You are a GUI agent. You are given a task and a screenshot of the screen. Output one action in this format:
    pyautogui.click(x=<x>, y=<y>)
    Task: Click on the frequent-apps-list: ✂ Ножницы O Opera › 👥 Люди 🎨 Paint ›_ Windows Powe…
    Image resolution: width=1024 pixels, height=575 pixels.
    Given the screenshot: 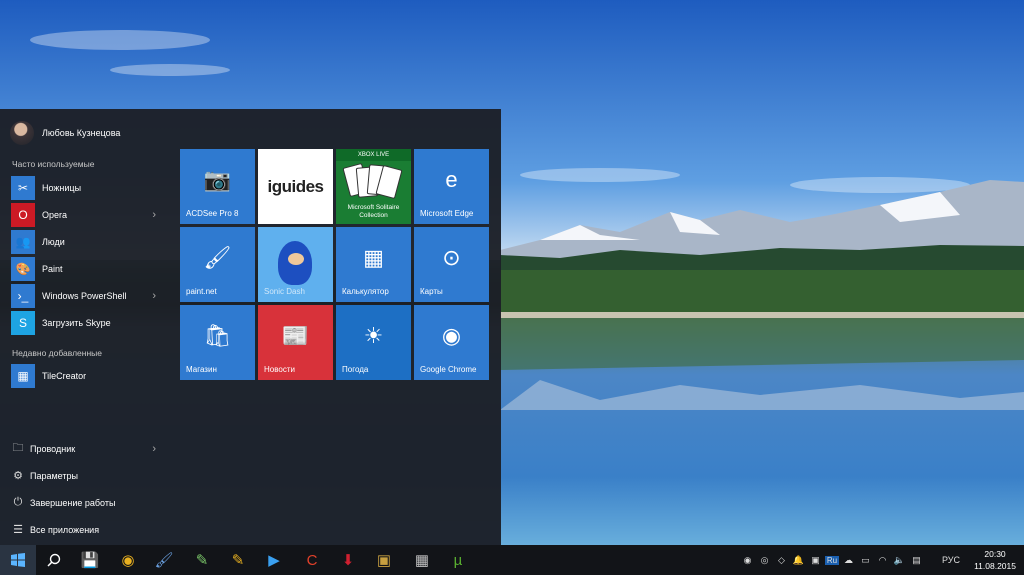 What is the action you would take?
    pyautogui.click(x=86, y=255)
    